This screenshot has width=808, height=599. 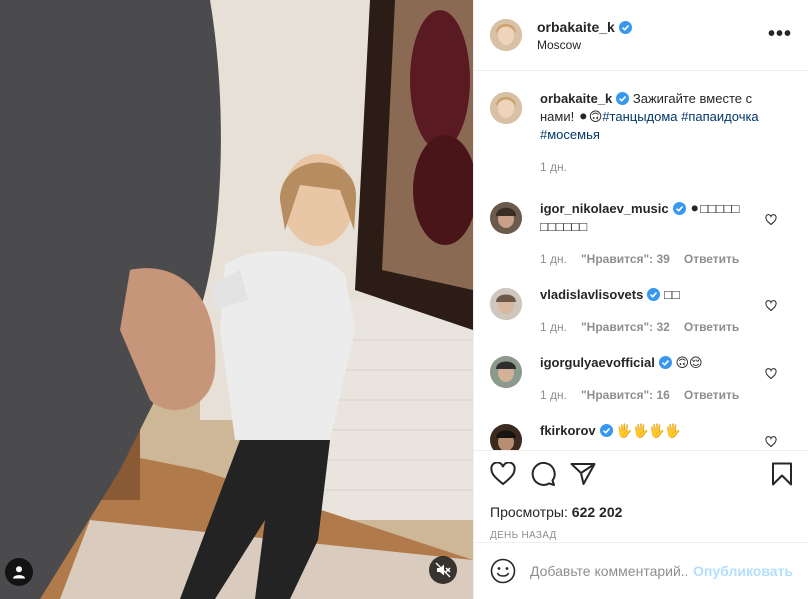 What do you see at coordinates (641, 495) in the screenshot?
I see `post-actions: Просмотры: 622 202 день назад` at bounding box center [641, 495].